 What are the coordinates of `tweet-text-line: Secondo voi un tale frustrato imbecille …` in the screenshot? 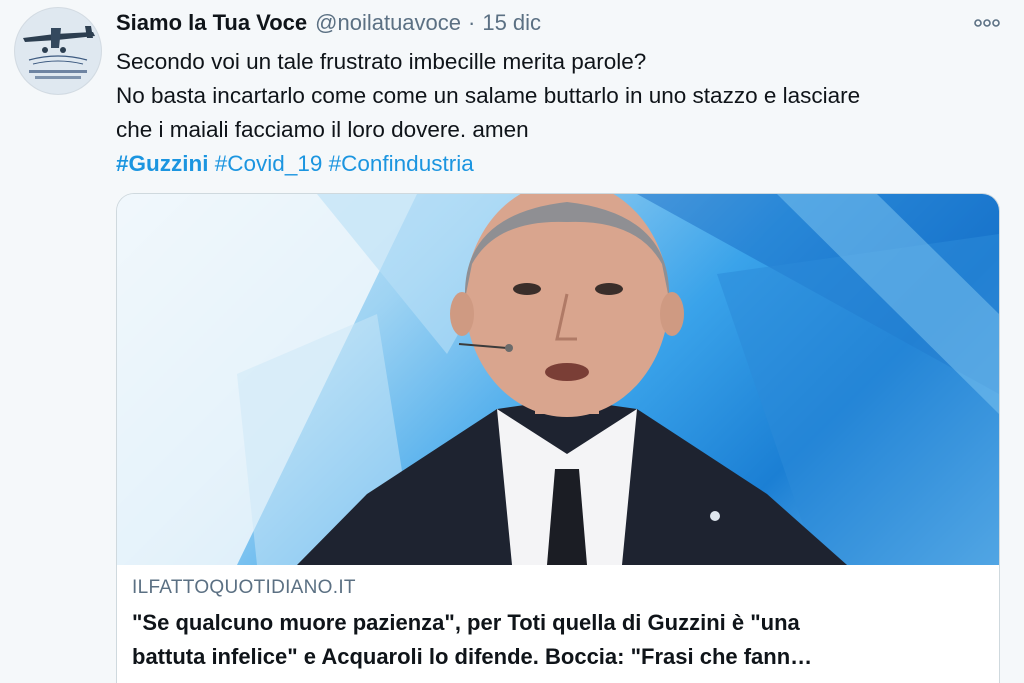 It's located at (381, 61).